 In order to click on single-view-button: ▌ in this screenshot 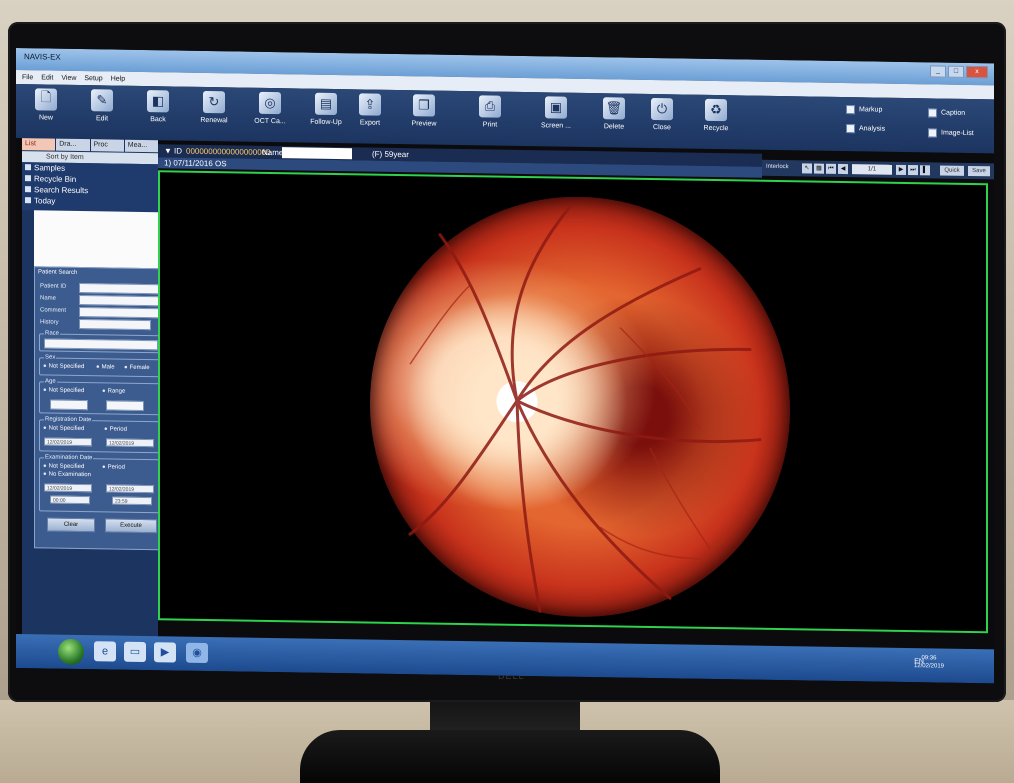, I will do `click(925, 170)`.